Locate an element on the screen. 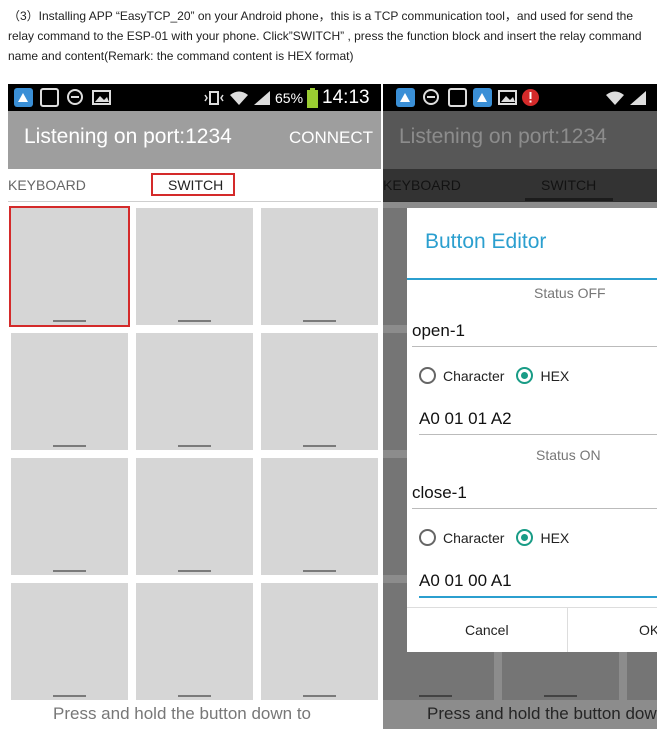  app-title: Listening on port:1234 is located at coordinates (128, 136).